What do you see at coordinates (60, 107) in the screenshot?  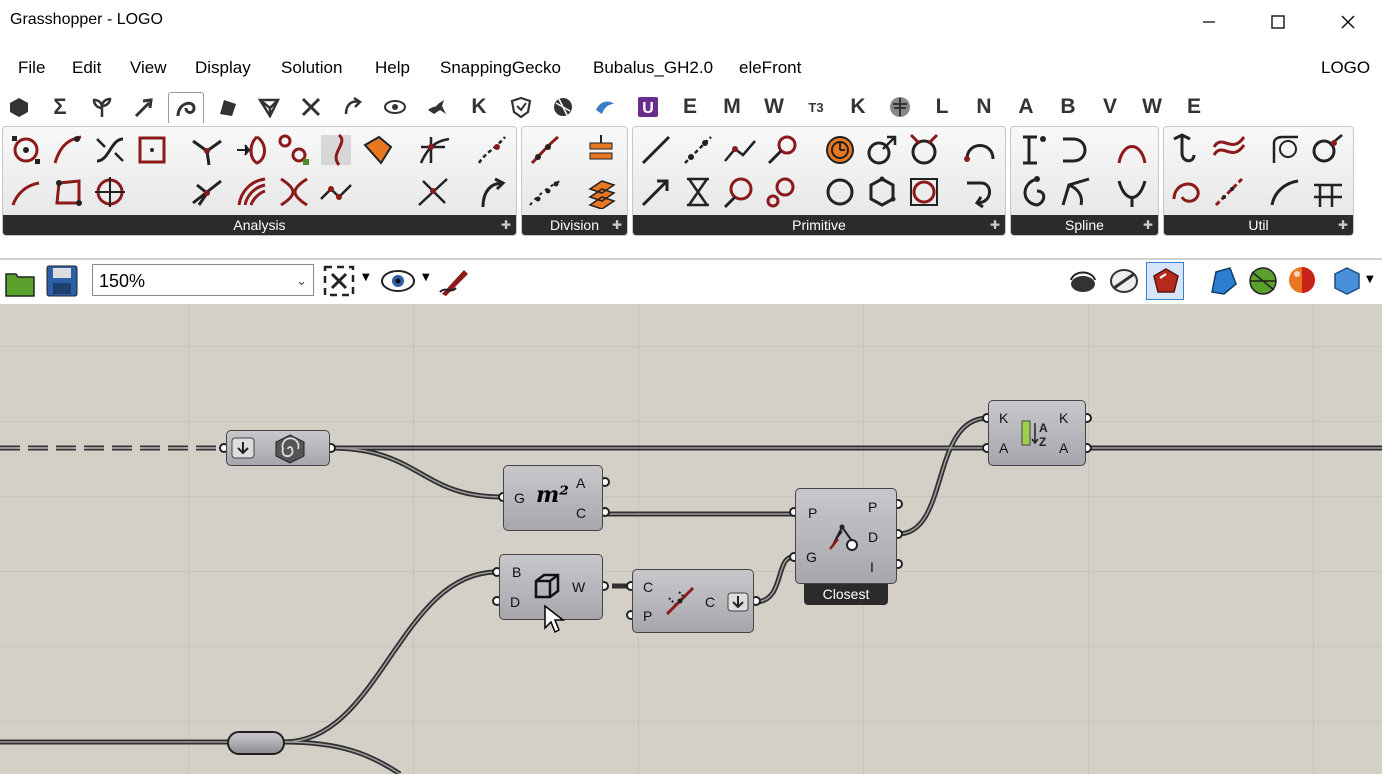 I see `tab-maths: Σ` at bounding box center [60, 107].